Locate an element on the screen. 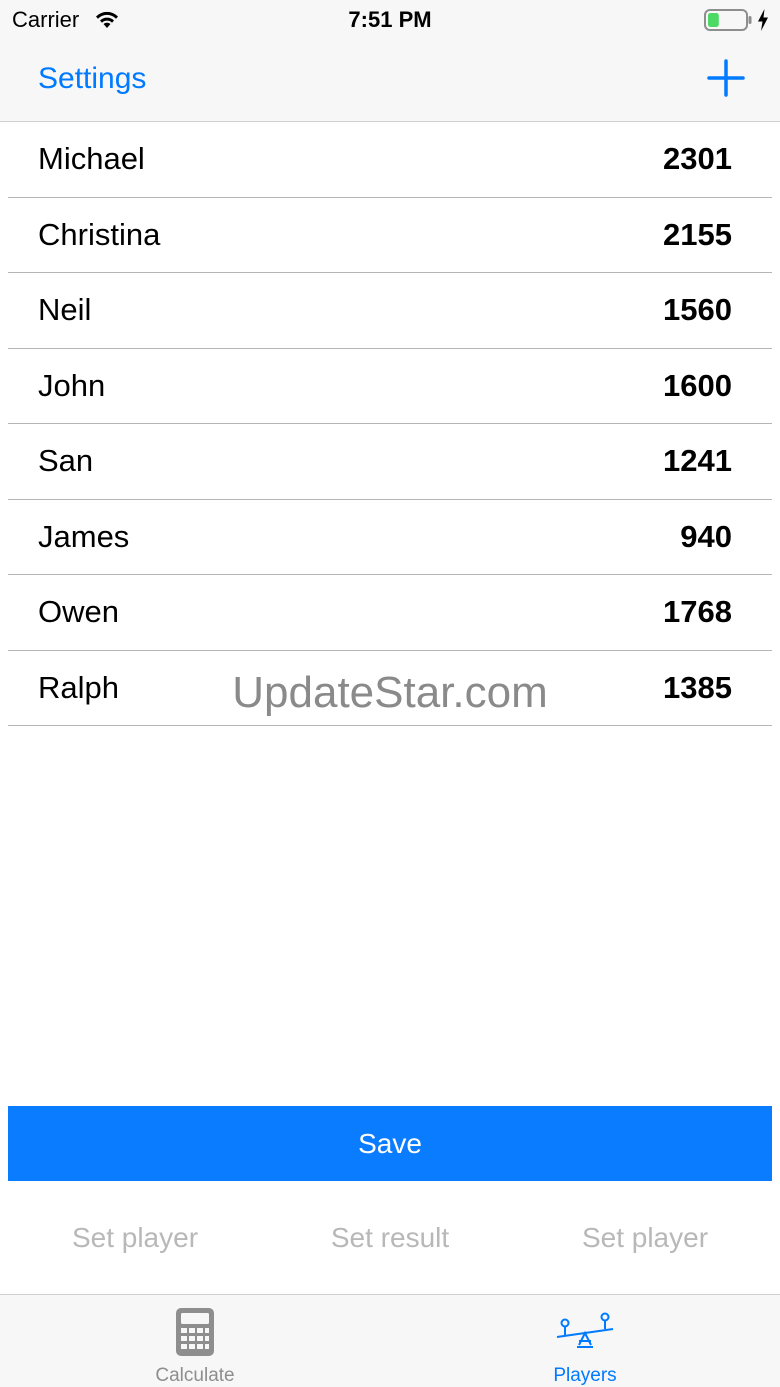 This screenshot has width=780, height=1387. save-button: Save is located at coordinates (390, 1143).